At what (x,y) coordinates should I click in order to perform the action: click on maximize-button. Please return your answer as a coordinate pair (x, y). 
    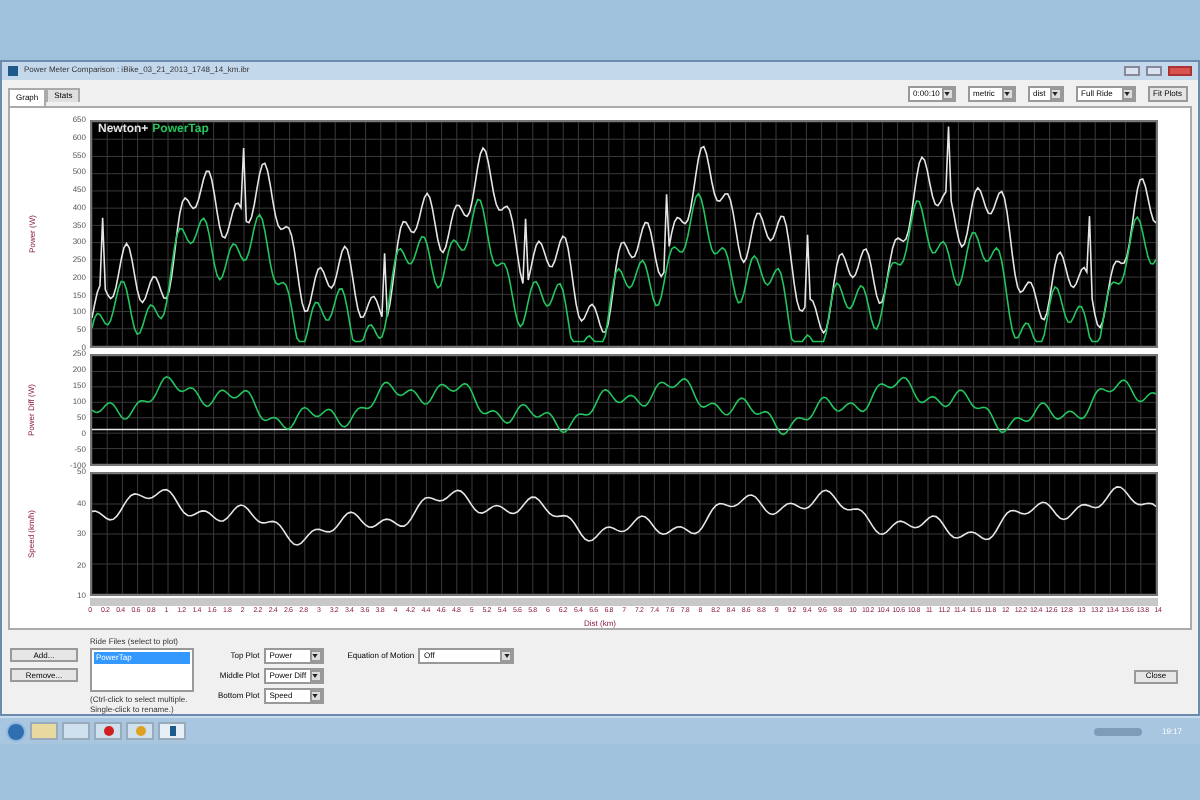
    Looking at the image, I should click on (1154, 70).